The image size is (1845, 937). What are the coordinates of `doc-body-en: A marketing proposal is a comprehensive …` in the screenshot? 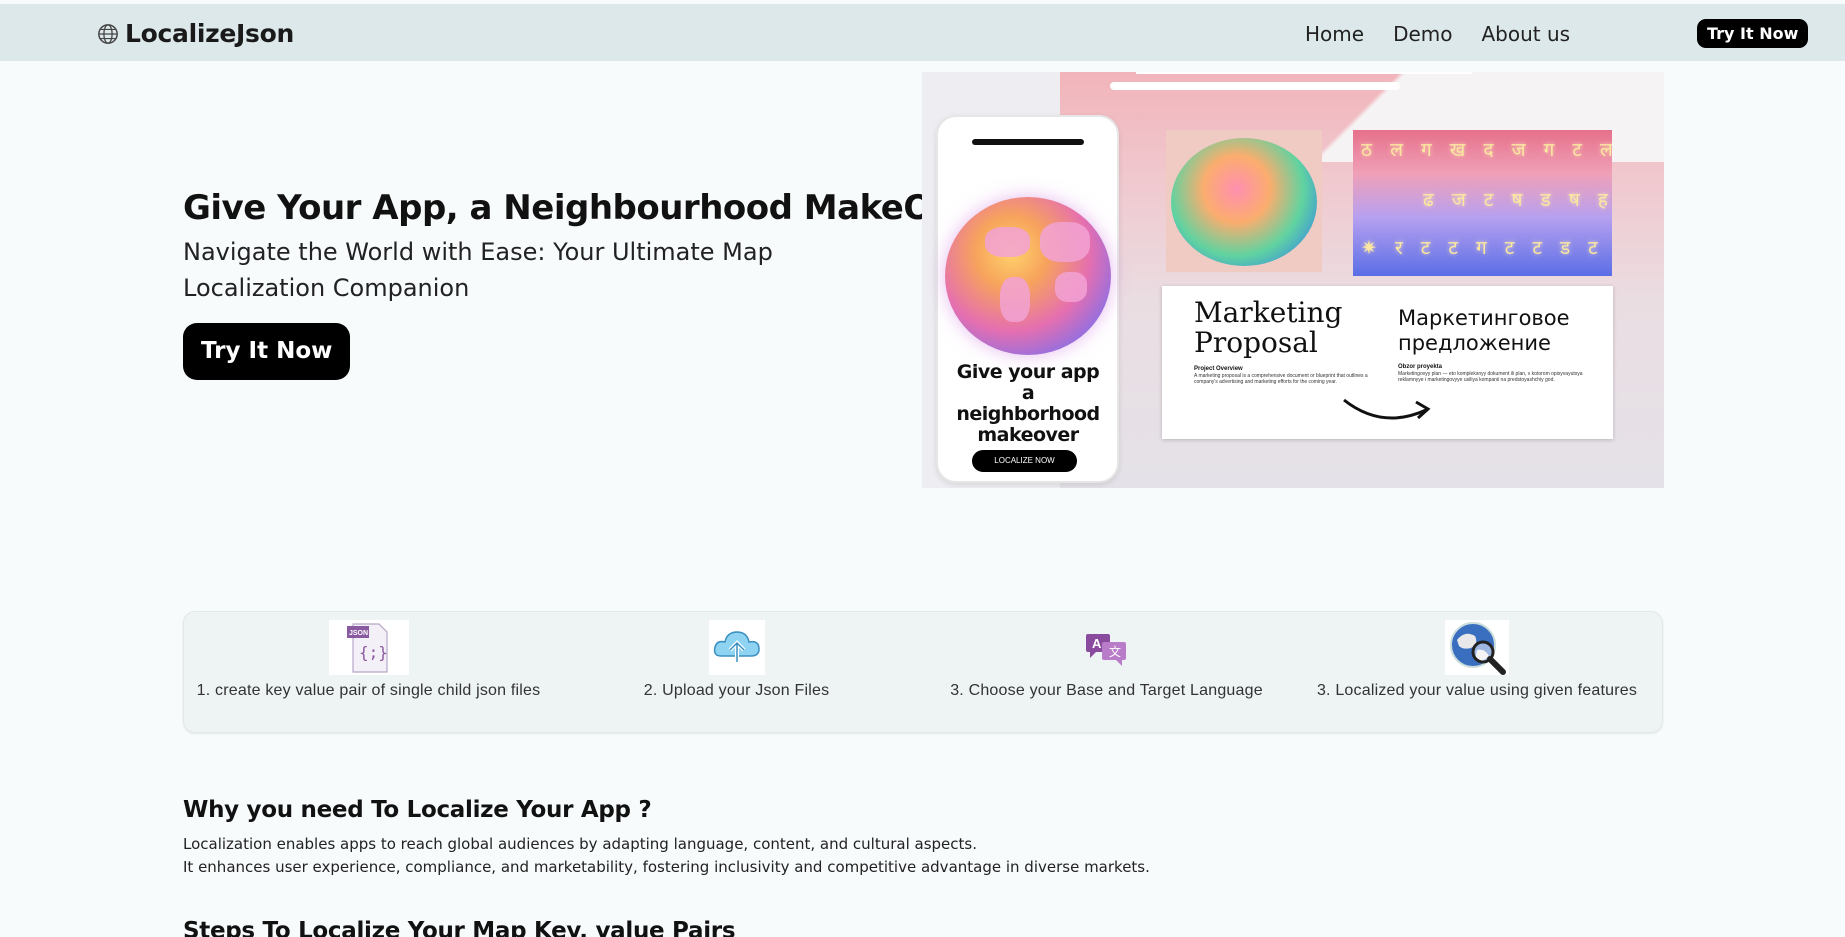 It's located at (1281, 379).